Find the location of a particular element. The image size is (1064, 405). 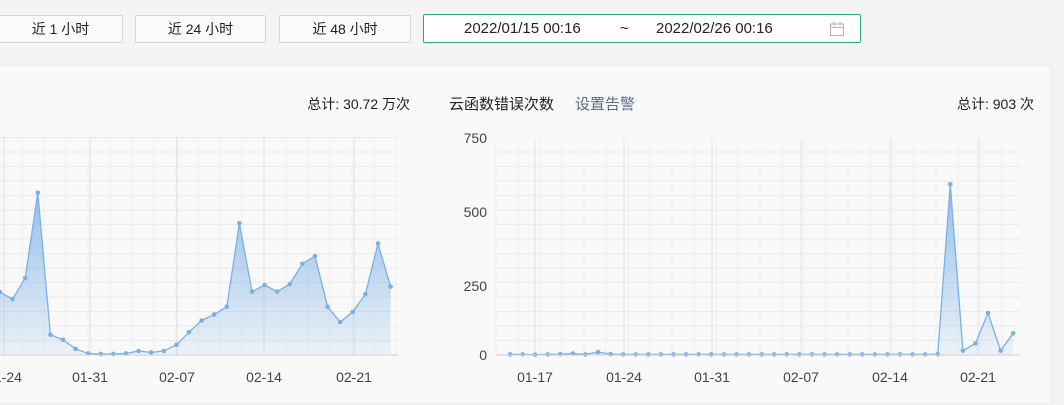

y-tick-label: 250 is located at coordinates (476, 286).